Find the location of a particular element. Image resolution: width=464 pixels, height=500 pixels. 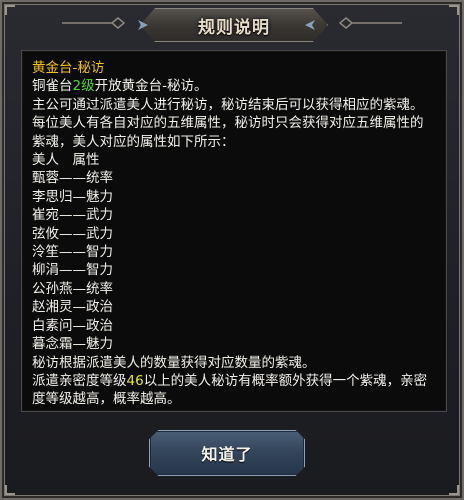

beauty-attribute-row: 白素问—政治 is located at coordinates (72, 325).